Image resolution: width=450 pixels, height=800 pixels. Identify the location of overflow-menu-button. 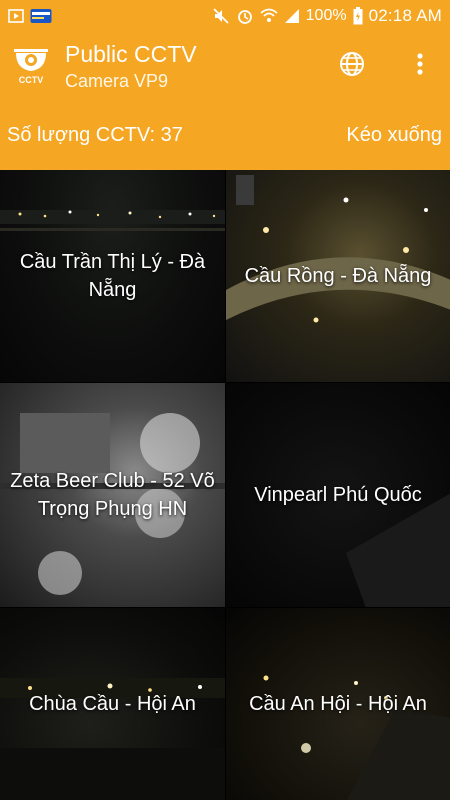
(420, 66).